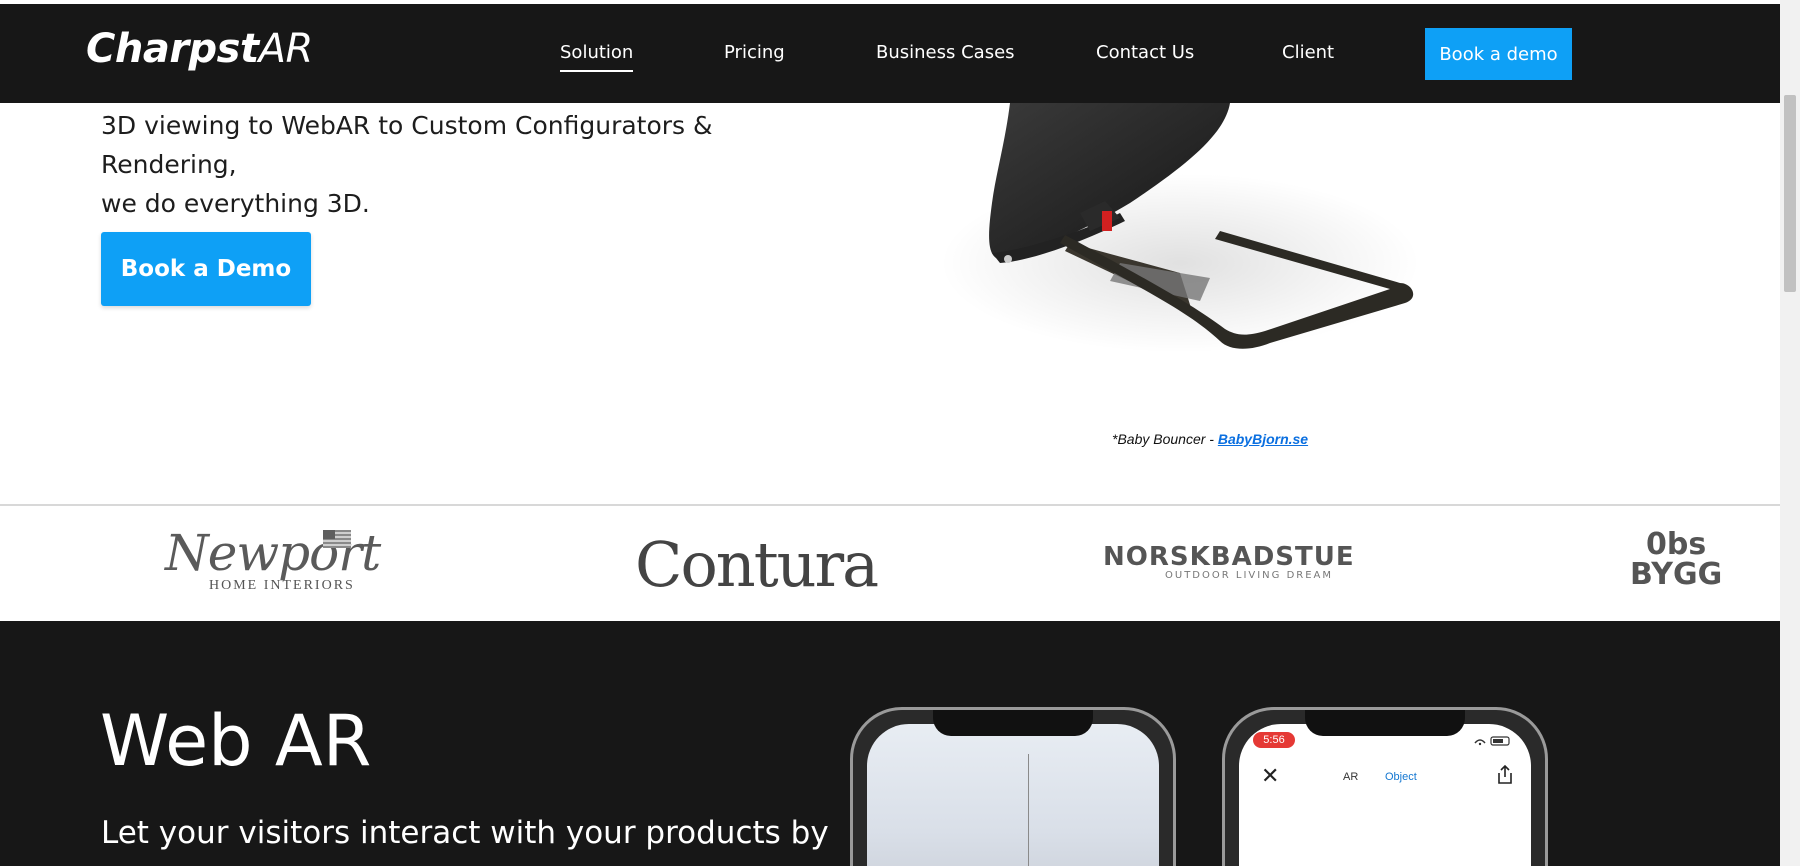 The image size is (1800, 866). What do you see at coordinates (1350, 777) in the screenshot?
I see `mode-tab-ar: AR` at bounding box center [1350, 777].